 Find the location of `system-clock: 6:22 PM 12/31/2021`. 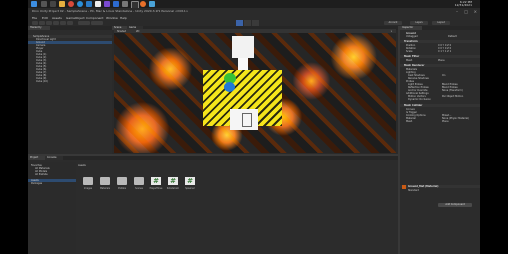

system-clock: 6:22 PM 12/31/2021 is located at coordinates (463, 4).